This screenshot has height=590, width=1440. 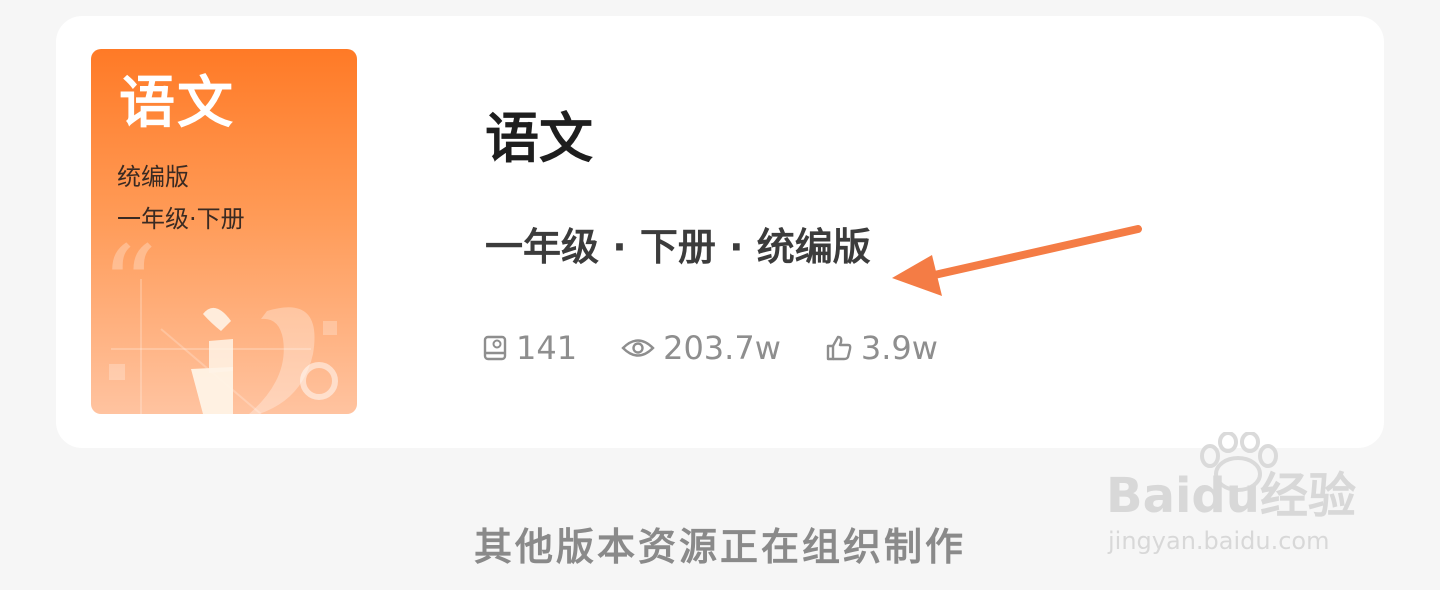 What do you see at coordinates (547, 348) in the screenshot?
I see `lesson-count: 141` at bounding box center [547, 348].